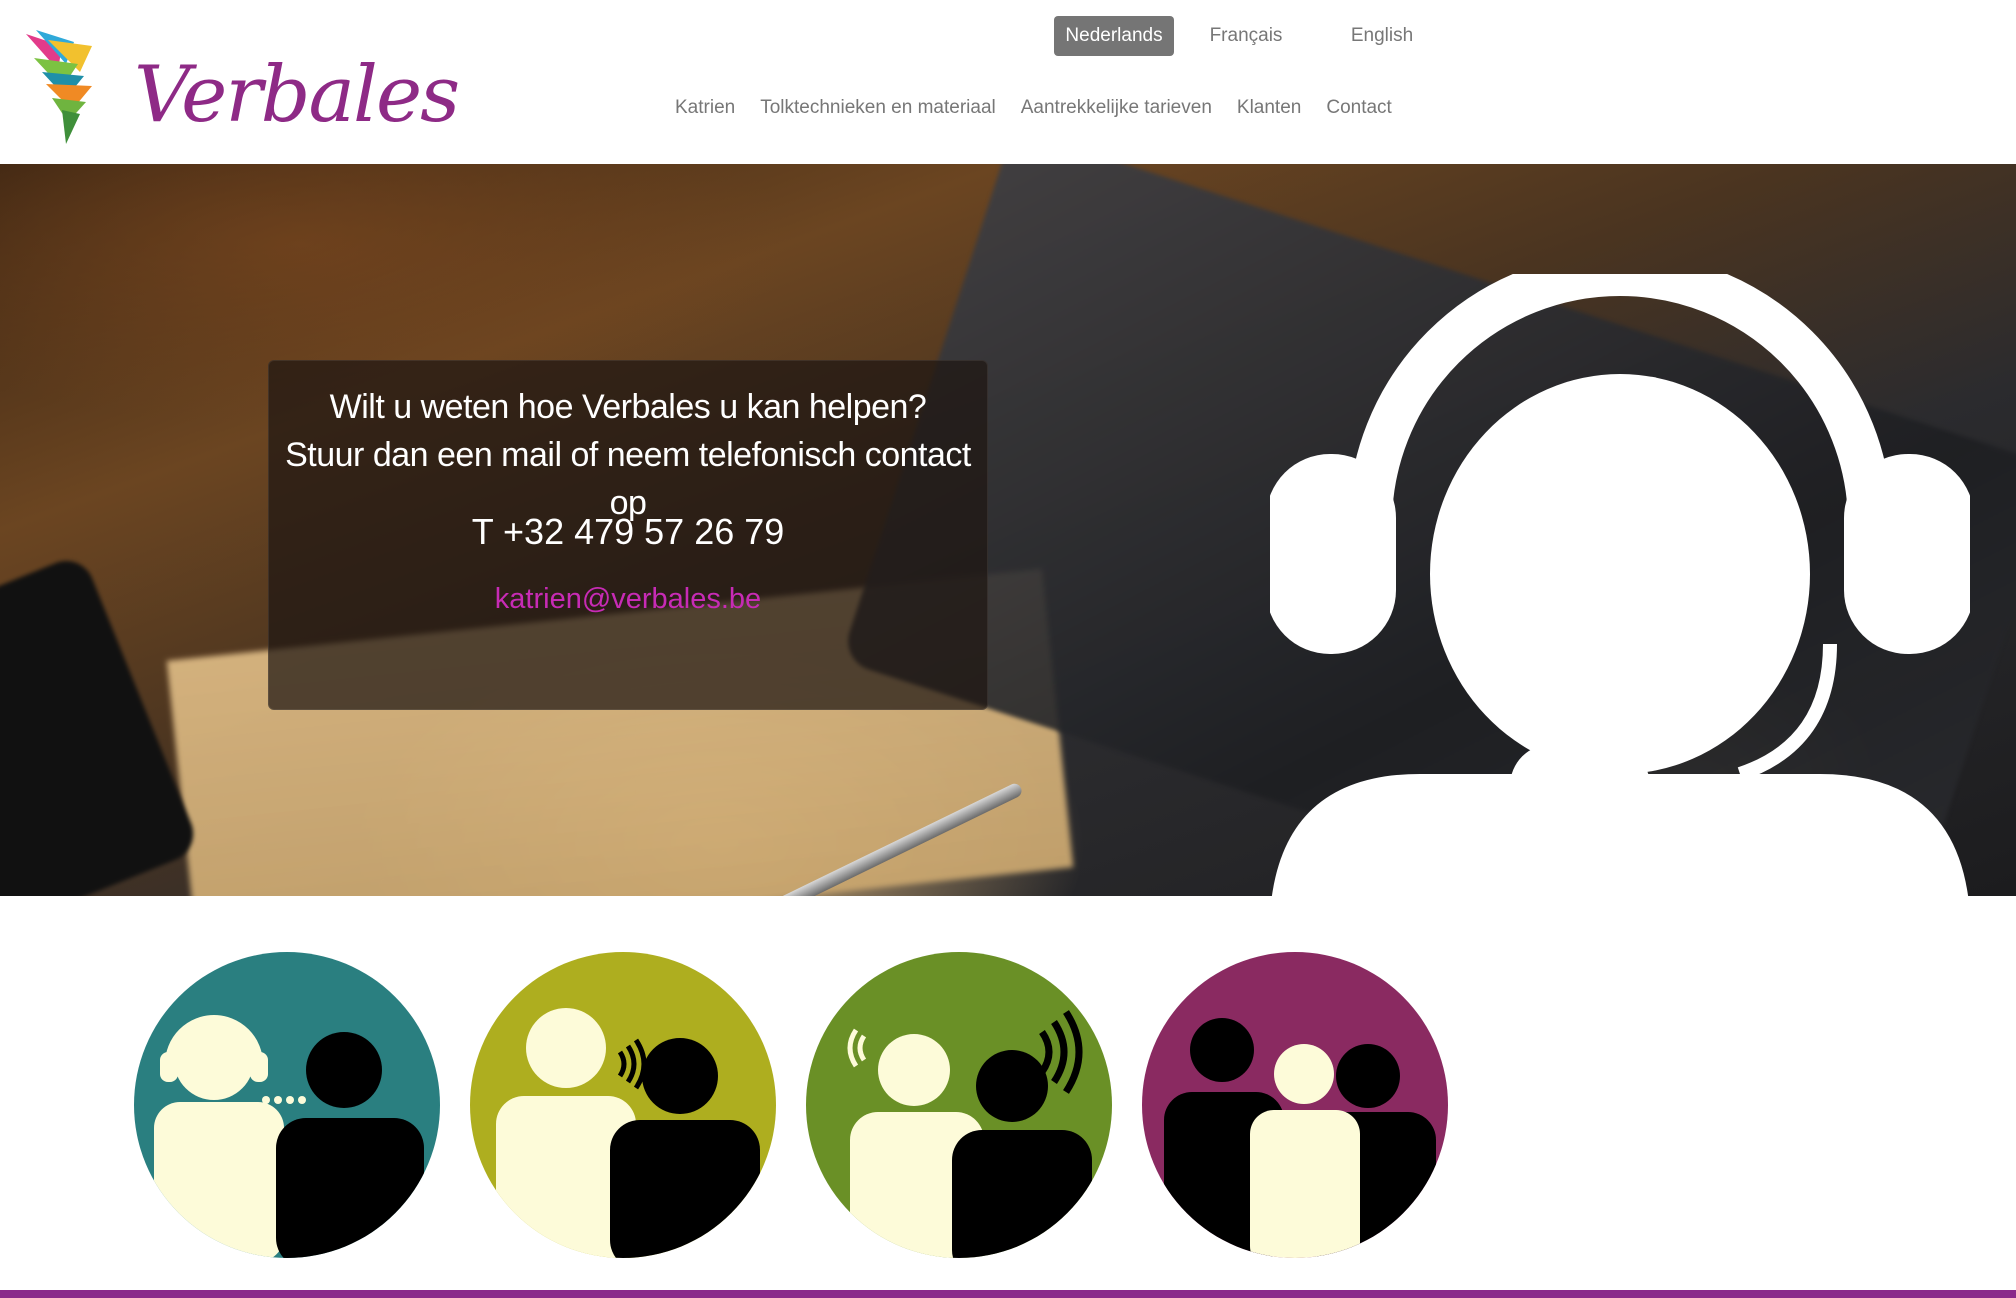  I want to click on language-nederlands: Nederlands, so click(1114, 36).